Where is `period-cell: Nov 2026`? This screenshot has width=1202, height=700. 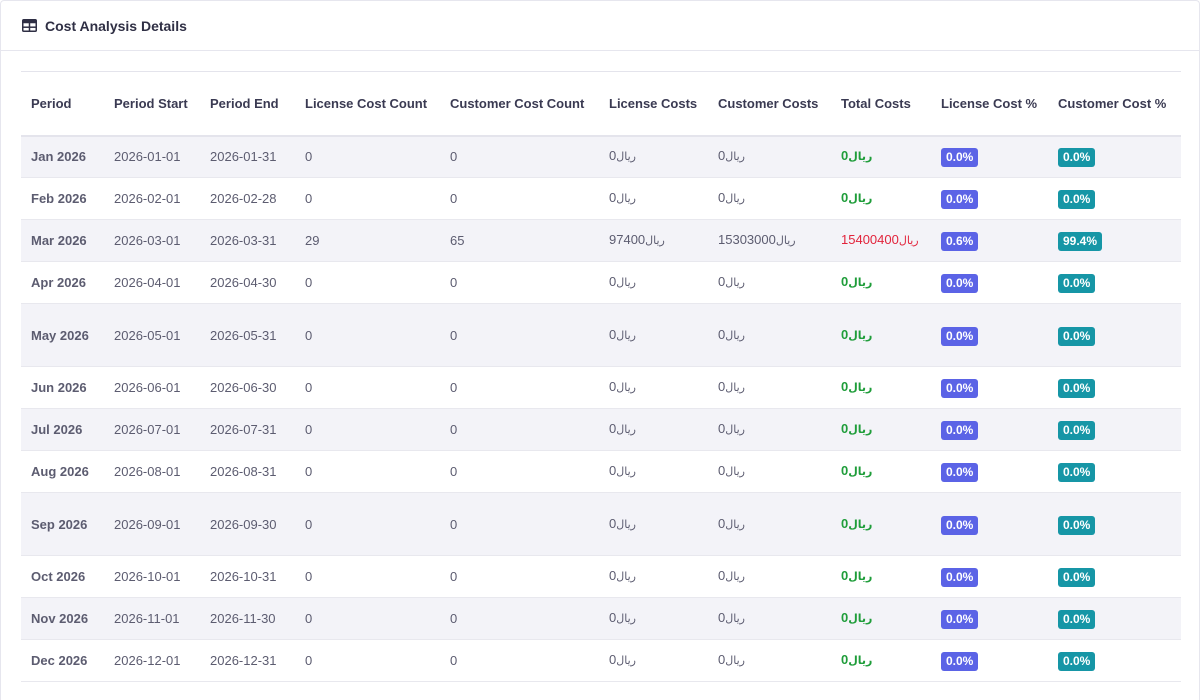 period-cell: Nov 2026 is located at coordinates (62, 618).